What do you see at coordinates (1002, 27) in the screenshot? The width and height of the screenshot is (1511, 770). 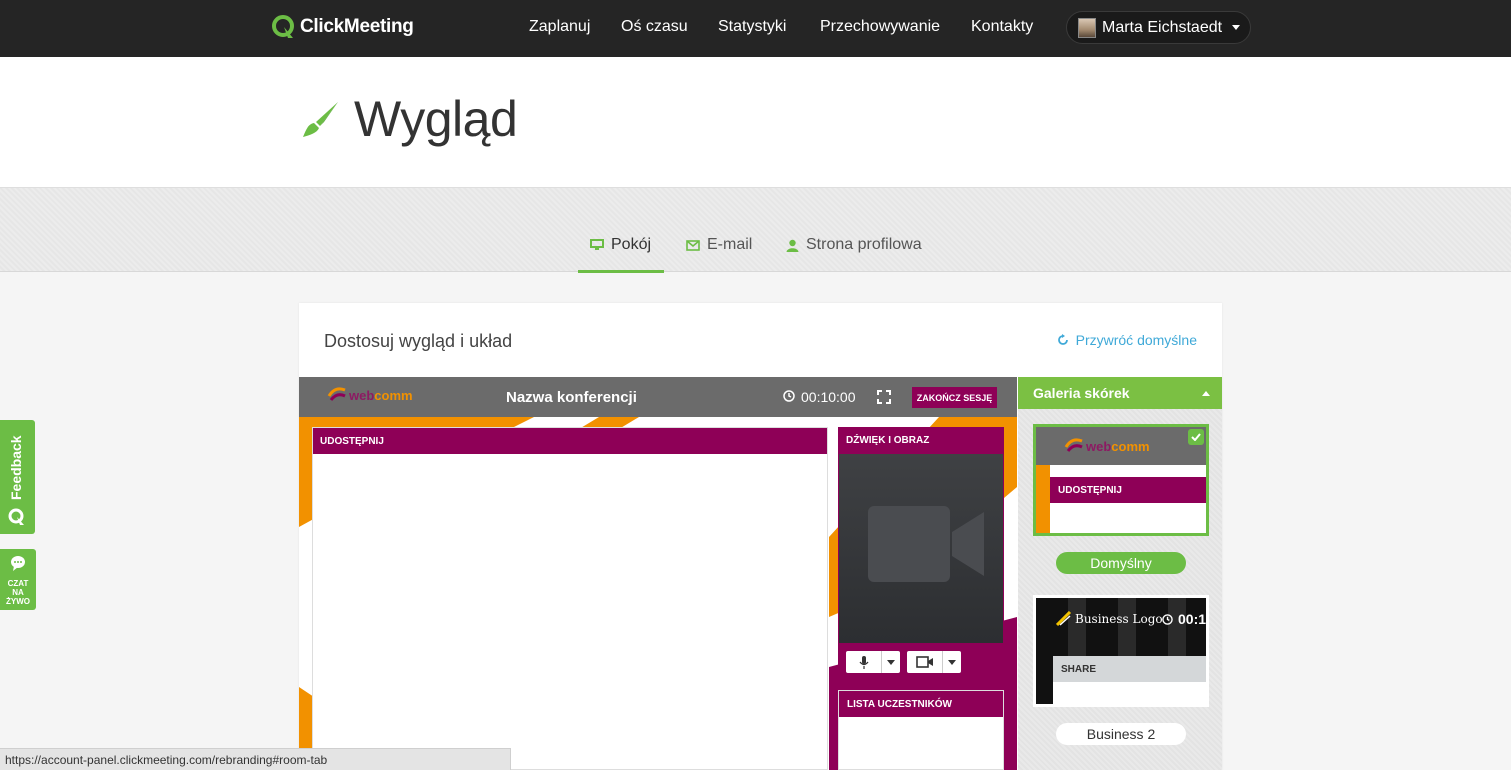 I see `nav-kontakty: Kontakty` at bounding box center [1002, 27].